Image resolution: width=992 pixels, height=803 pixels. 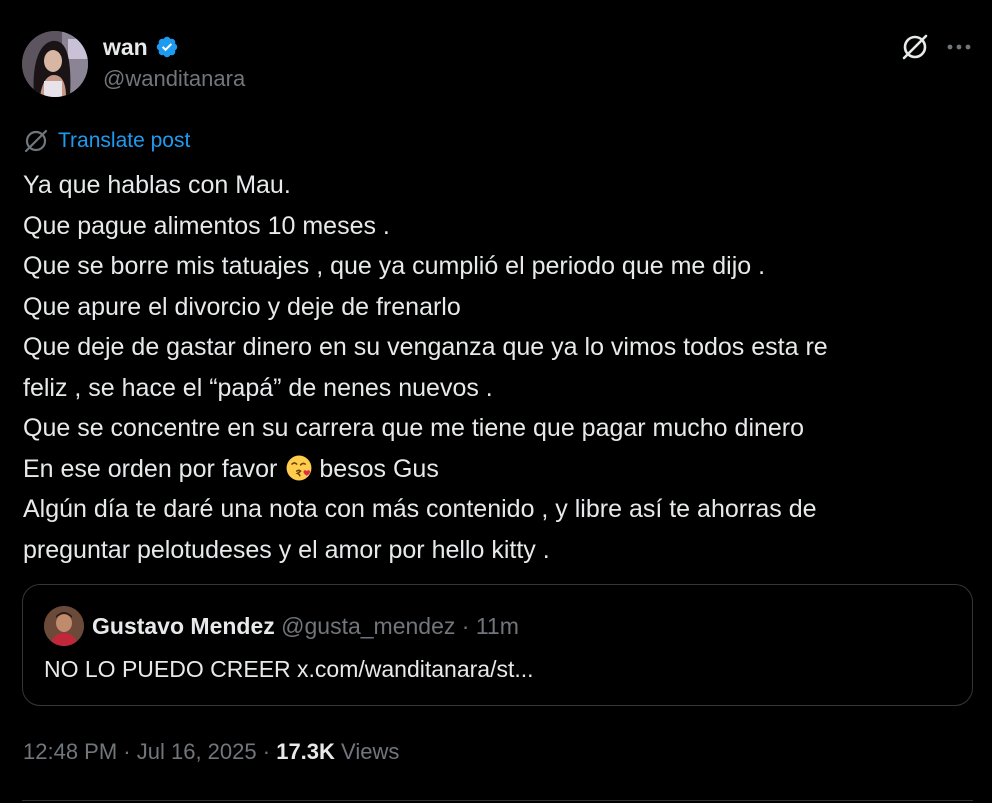 What do you see at coordinates (368, 626) in the screenshot?
I see `quote-author-handle: @gusta_mendez` at bounding box center [368, 626].